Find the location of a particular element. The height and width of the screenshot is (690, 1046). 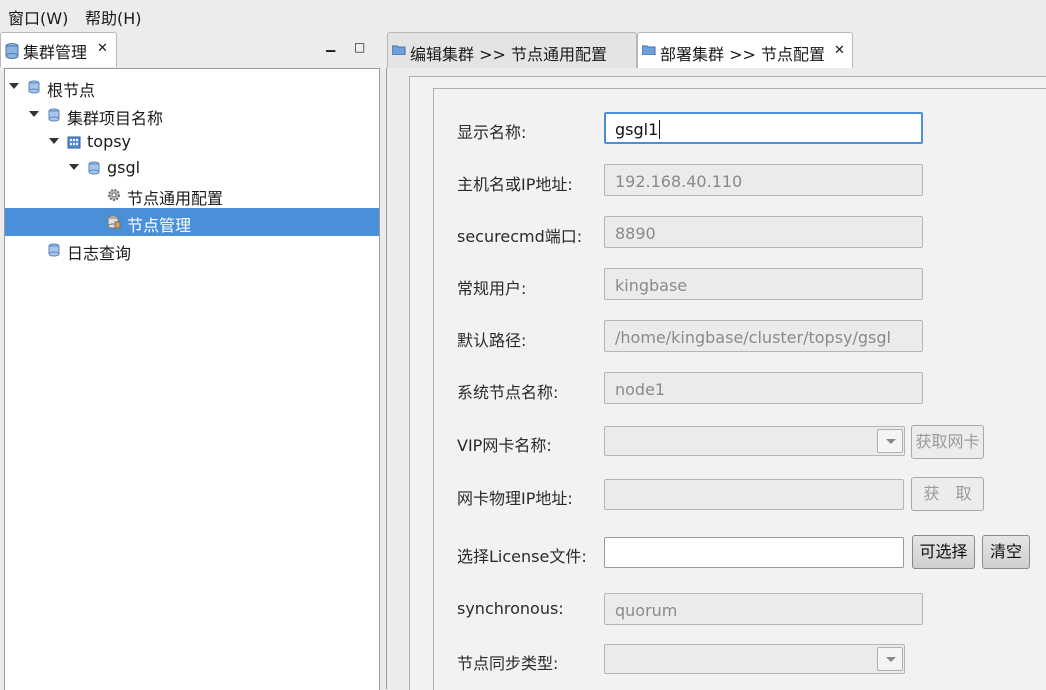

maximize-icon: □ is located at coordinates (359, 47).